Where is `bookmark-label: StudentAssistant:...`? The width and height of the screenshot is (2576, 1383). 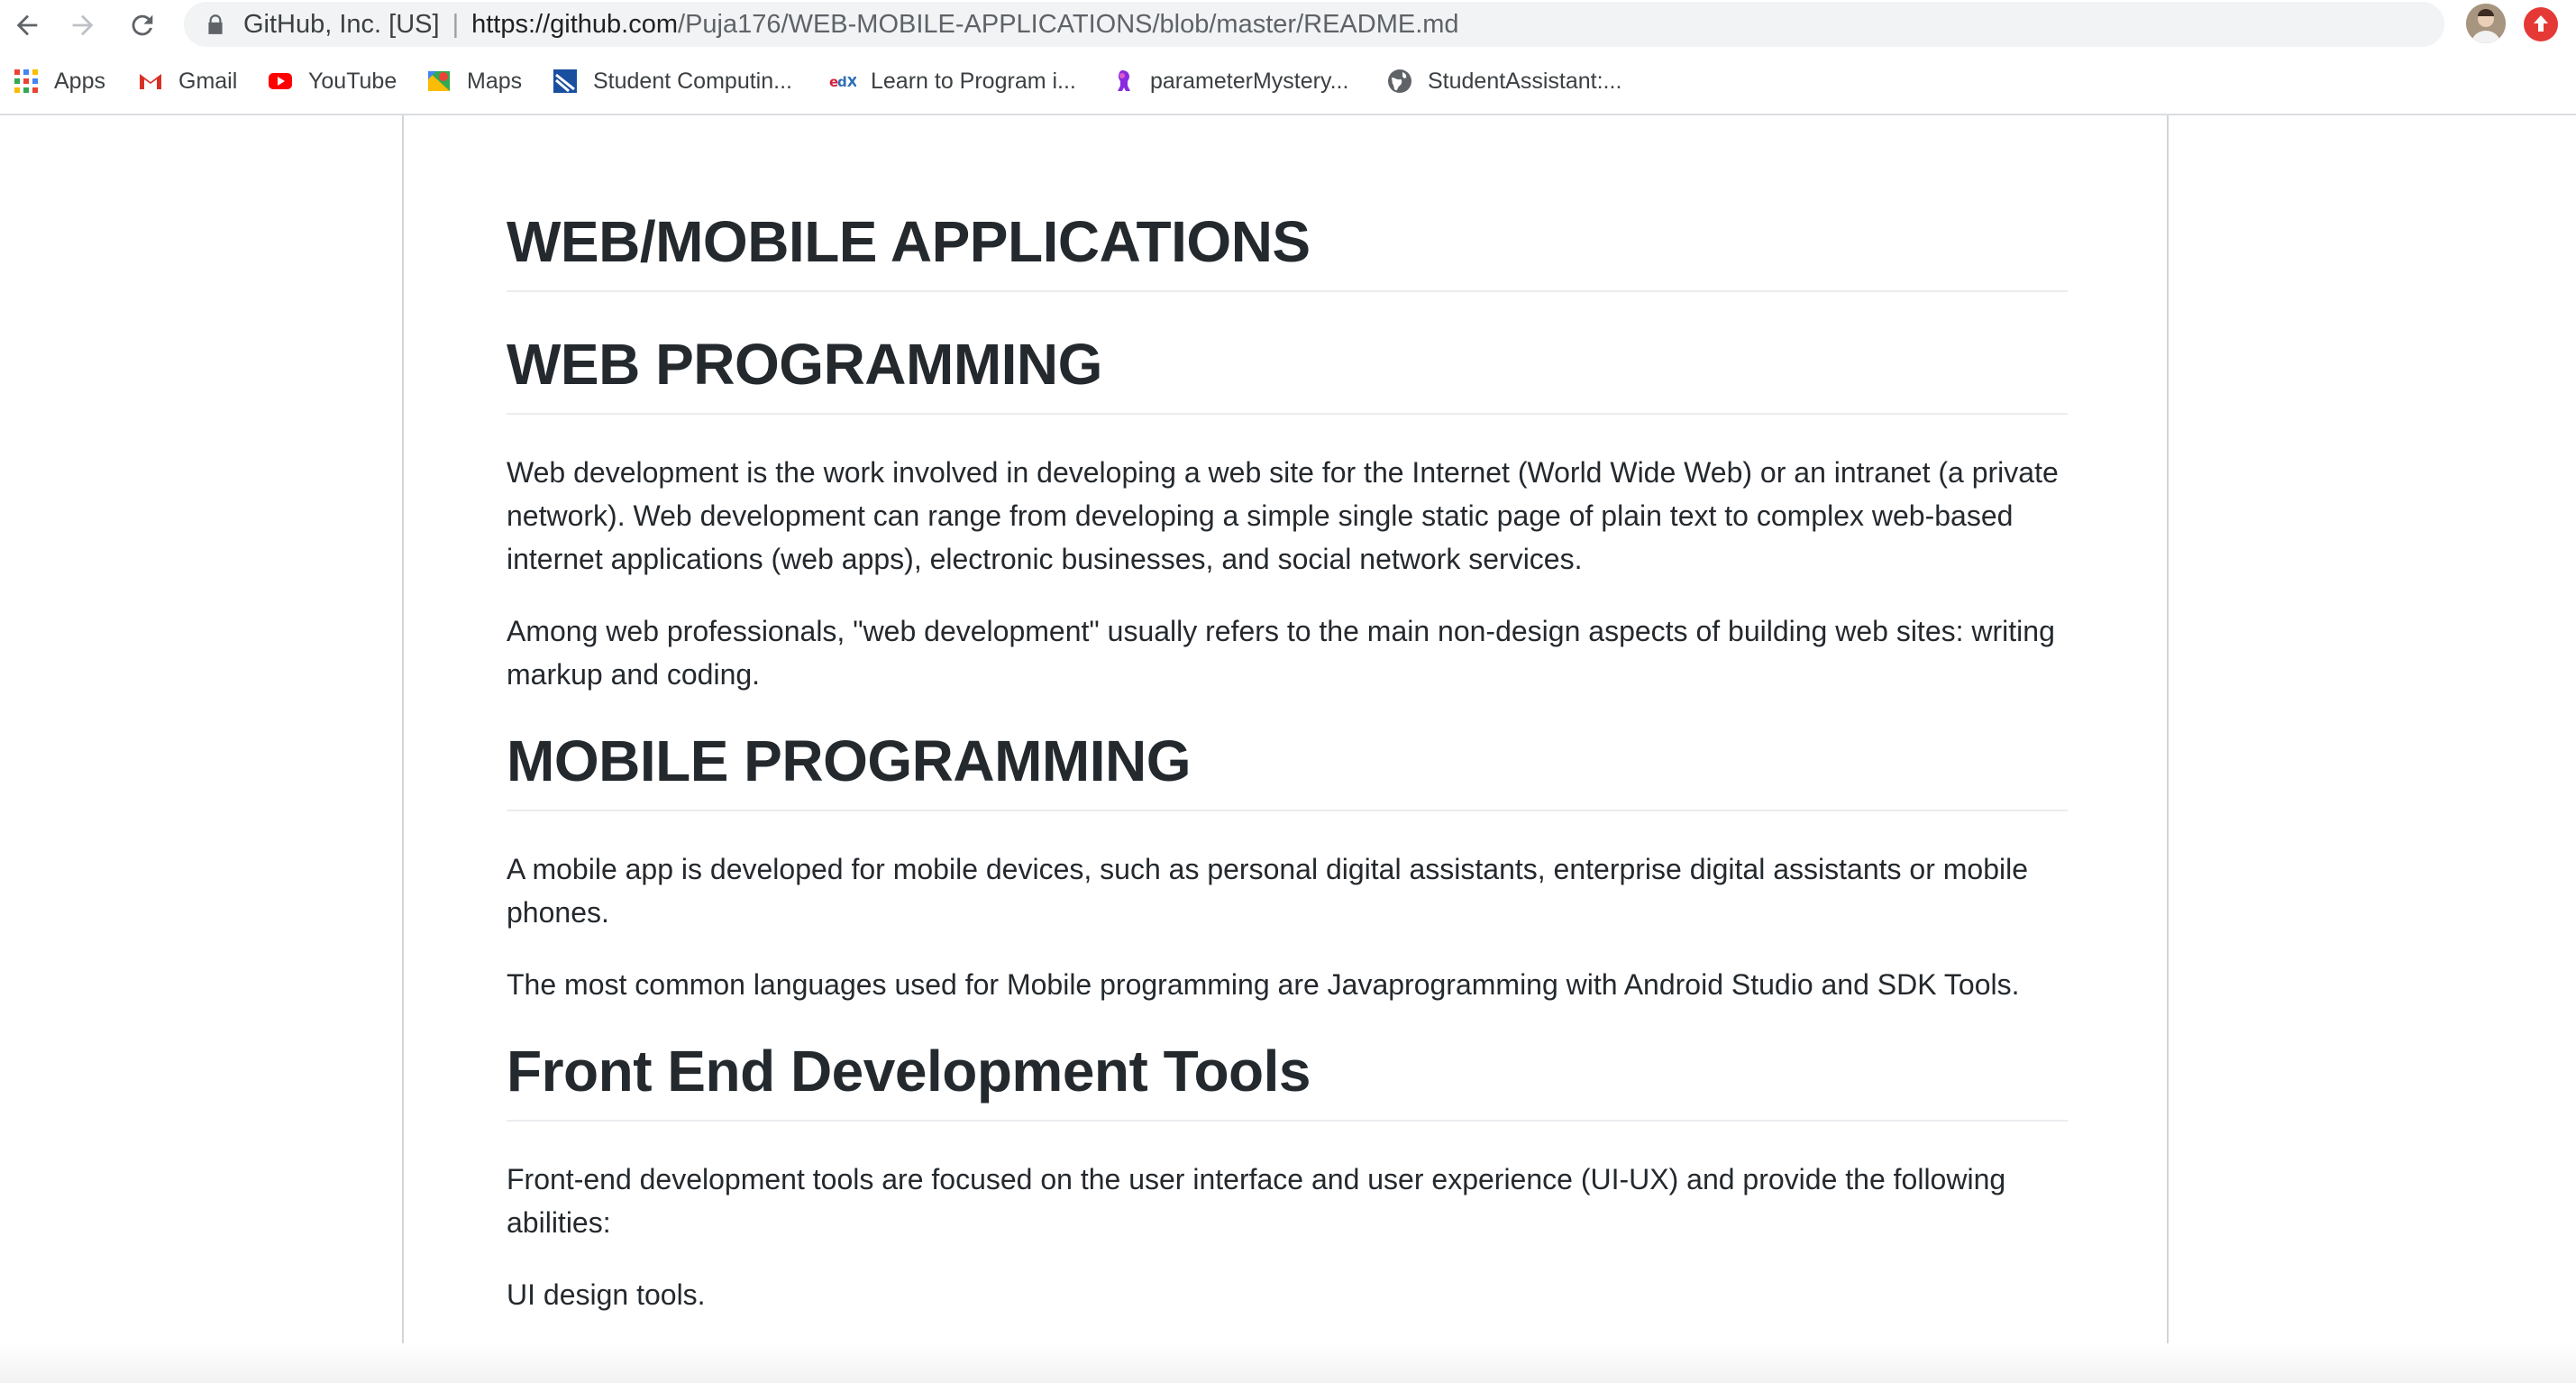 bookmark-label: StudentAssistant:... is located at coordinates (1525, 81).